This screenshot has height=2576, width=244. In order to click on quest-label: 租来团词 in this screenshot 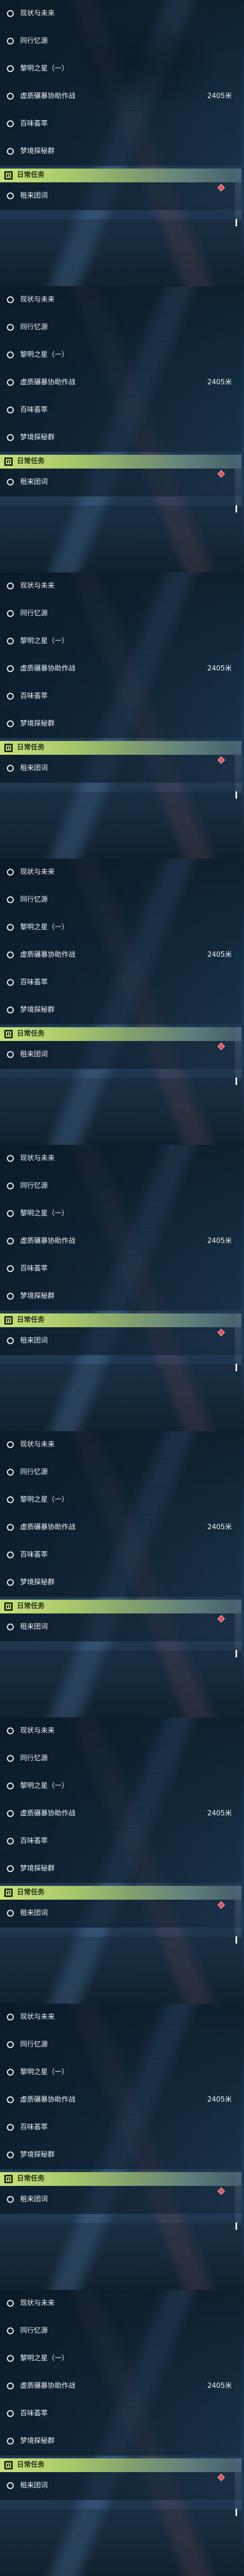, I will do `click(34, 2199)`.